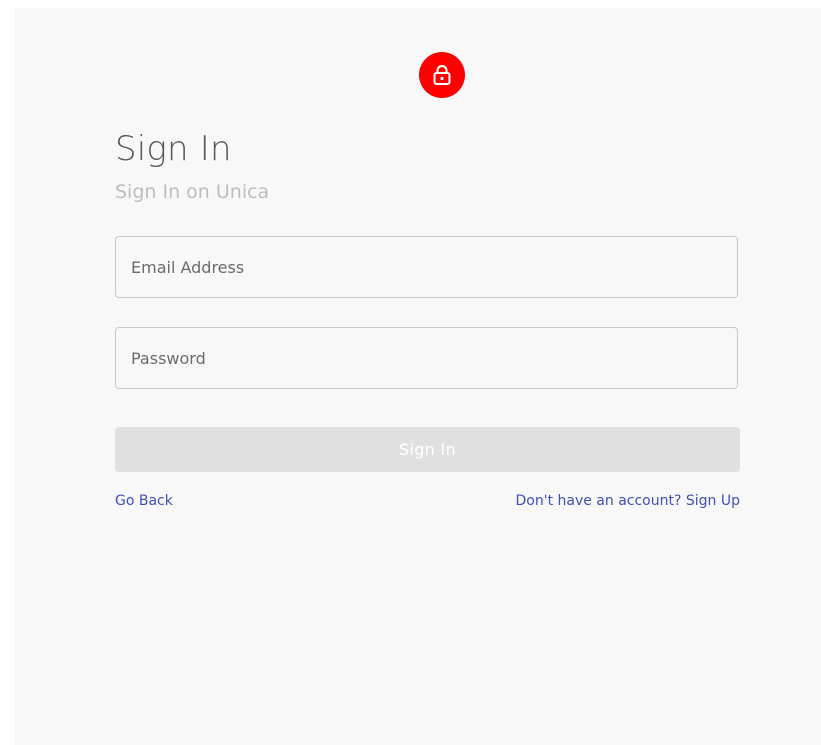 This screenshot has height=745, width=821. I want to click on sign-up-link: Don't have an account? Sign Up, so click(628, 501).